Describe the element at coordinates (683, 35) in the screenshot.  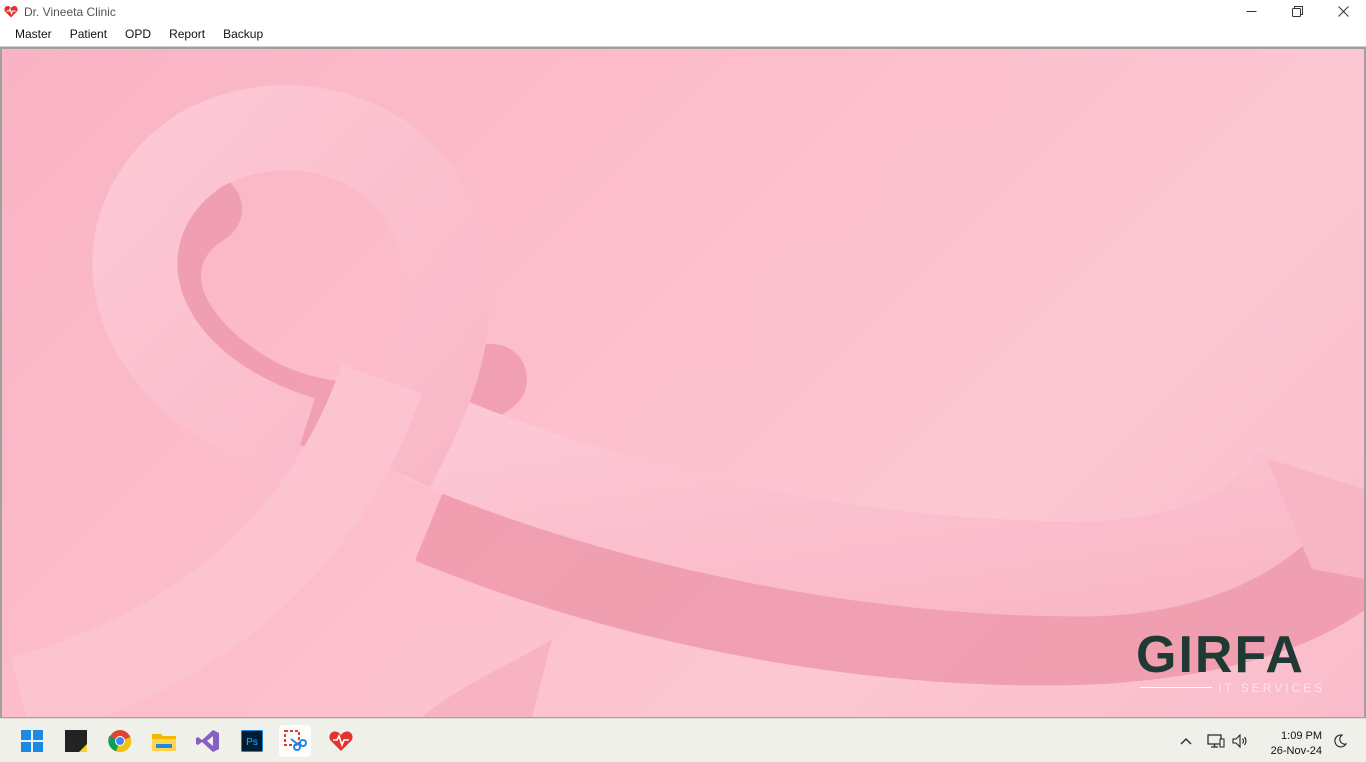
I see `menu-bar: Master Patient OPD Report Backup` at that location.